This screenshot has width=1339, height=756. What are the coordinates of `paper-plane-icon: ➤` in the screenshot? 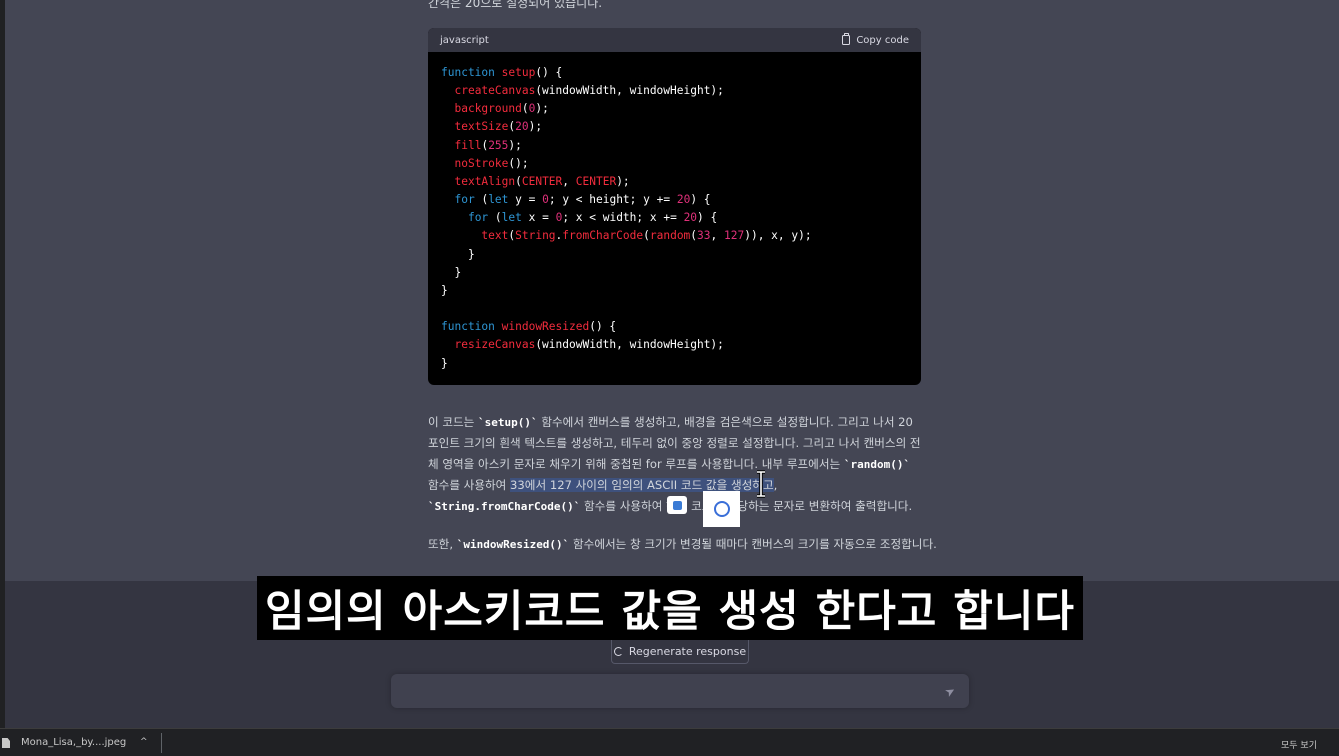 It's located at (950, 691).